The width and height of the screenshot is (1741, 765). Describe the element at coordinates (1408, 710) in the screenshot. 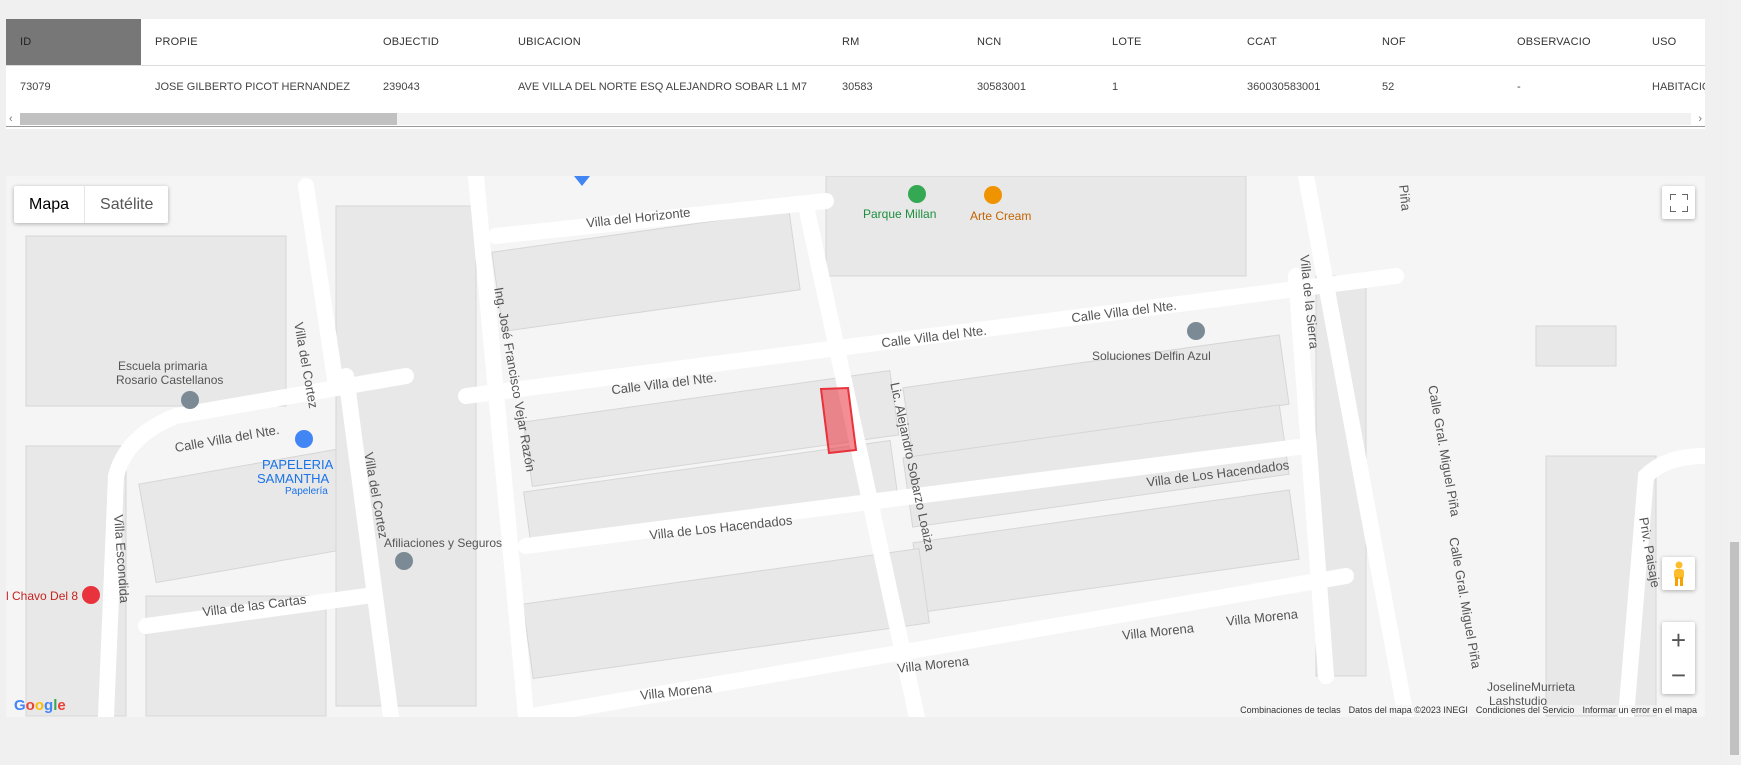

I see `map-data-text: Datos del mapa ©2023 INEGI` at that location.